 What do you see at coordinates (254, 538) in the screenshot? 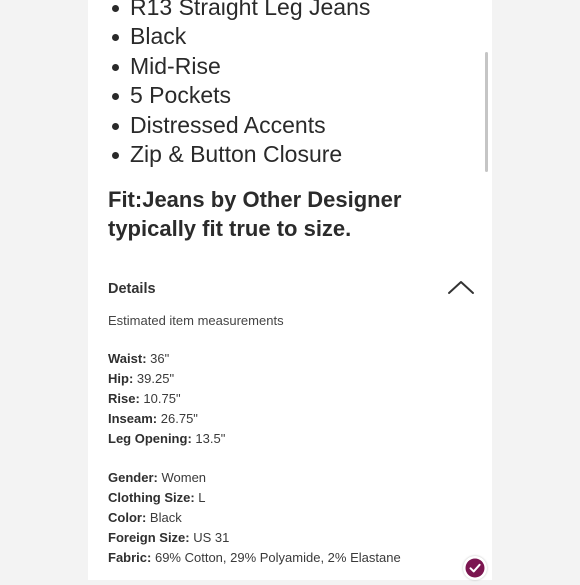
I see `attribute-row: Foreign Size: US 31` at bounding box center [254, 538].